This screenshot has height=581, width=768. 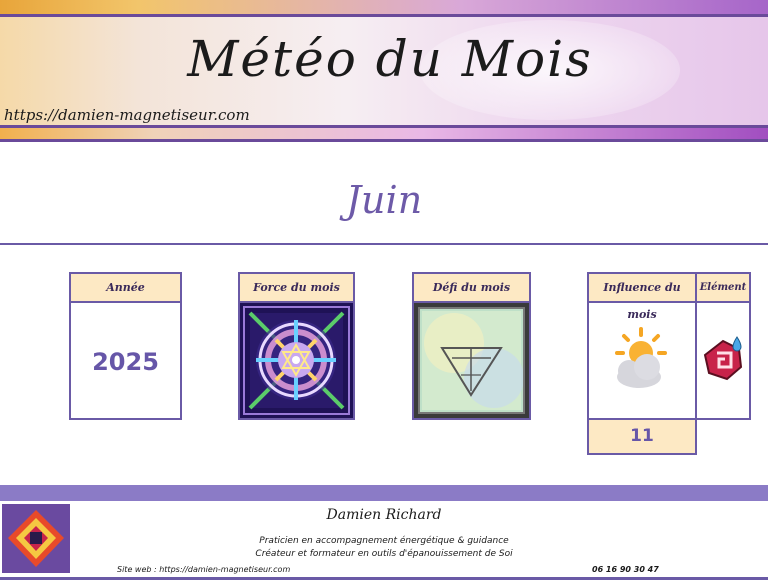 I want to click on element-card: Elément, so click(x=723, y=346).